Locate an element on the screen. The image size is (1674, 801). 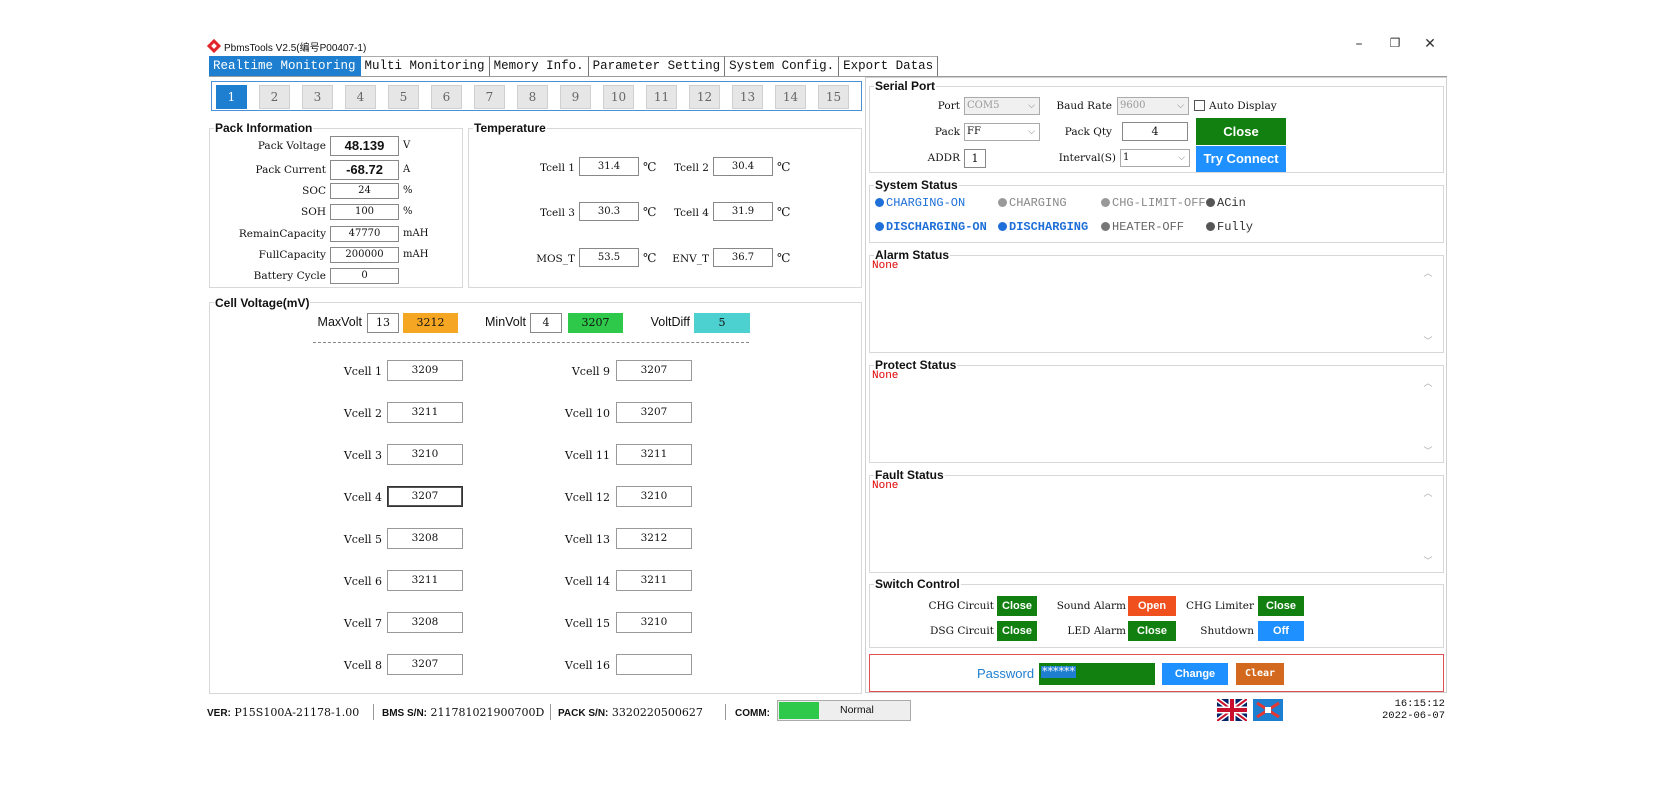
pack-sn-value: 3320220500627 is located at coordinates (657, 712).